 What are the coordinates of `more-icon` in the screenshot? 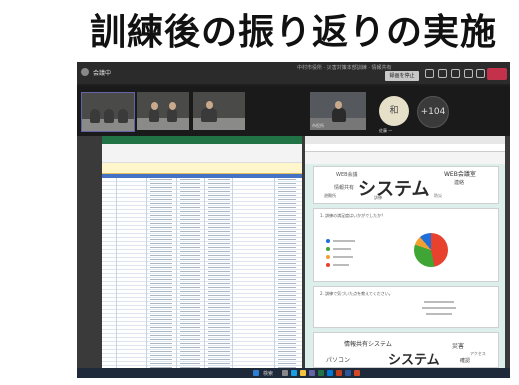 It's located at (468, 73).